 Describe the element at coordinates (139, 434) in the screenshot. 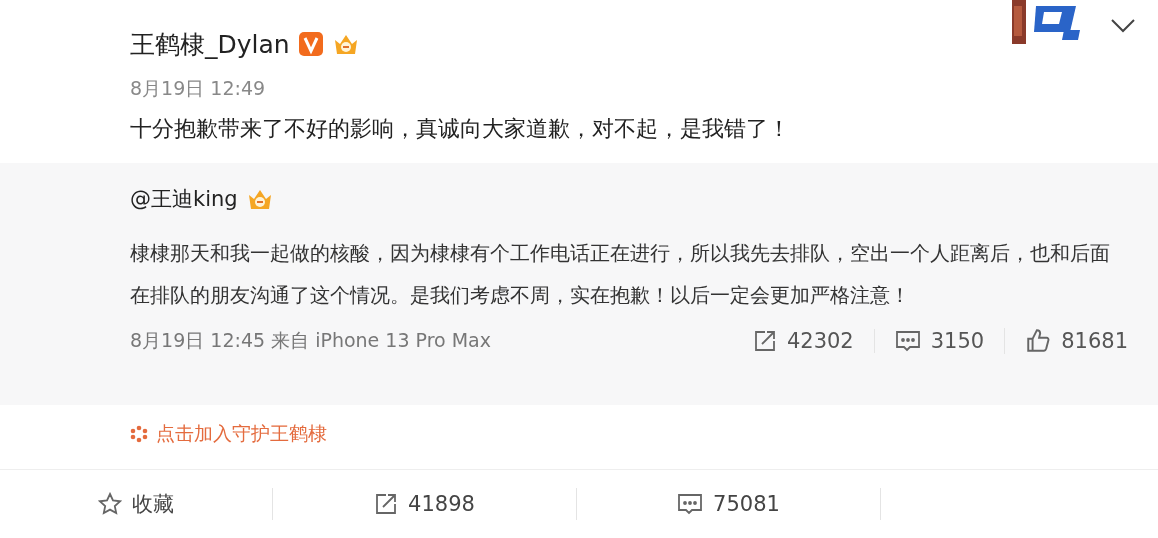

I see `flower-icon` at that location.